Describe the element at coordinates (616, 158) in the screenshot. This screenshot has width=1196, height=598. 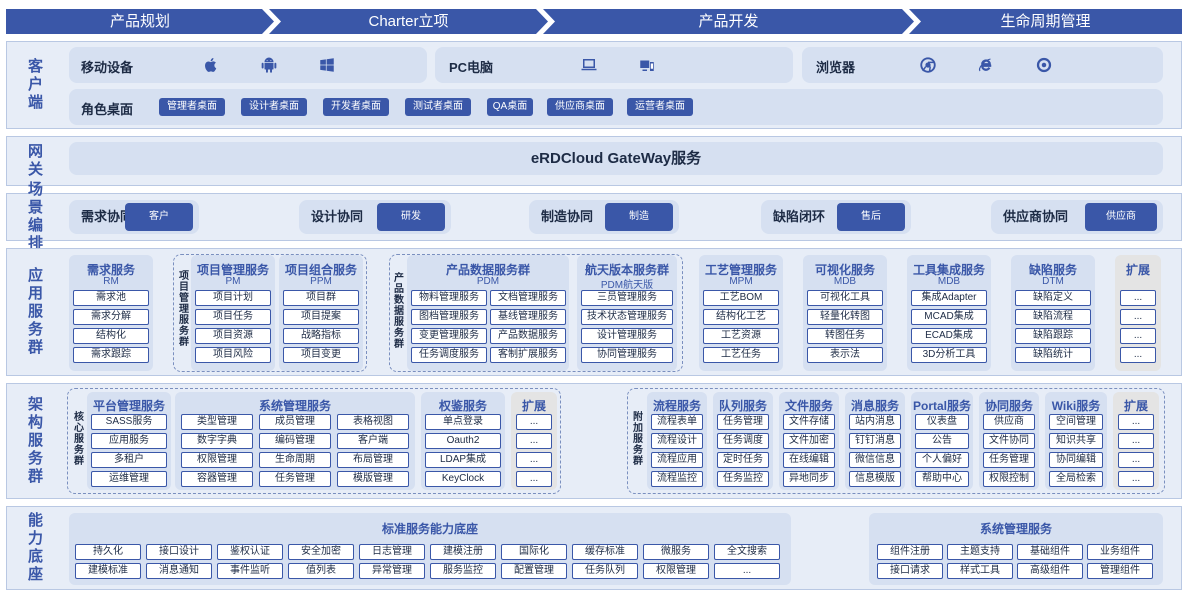
I see `gateway-service: eRDCloud GateWay服务` at that location.